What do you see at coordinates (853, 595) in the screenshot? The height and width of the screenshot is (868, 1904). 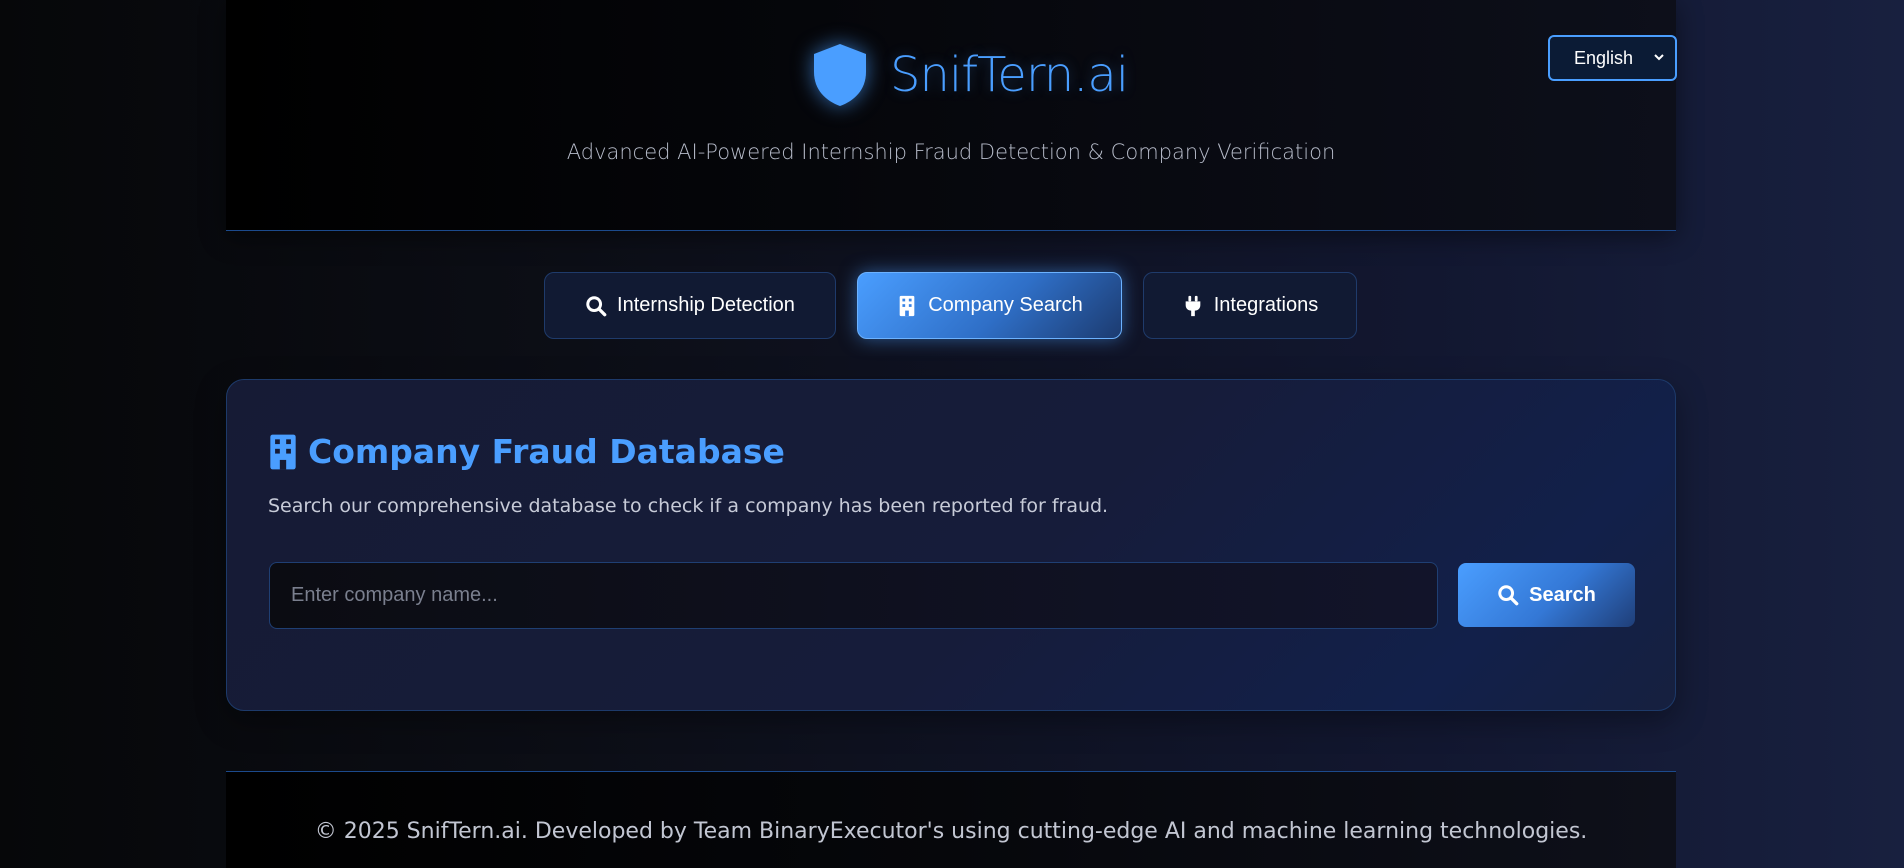 I see `company-search-input` at bounding box center [853, 595].